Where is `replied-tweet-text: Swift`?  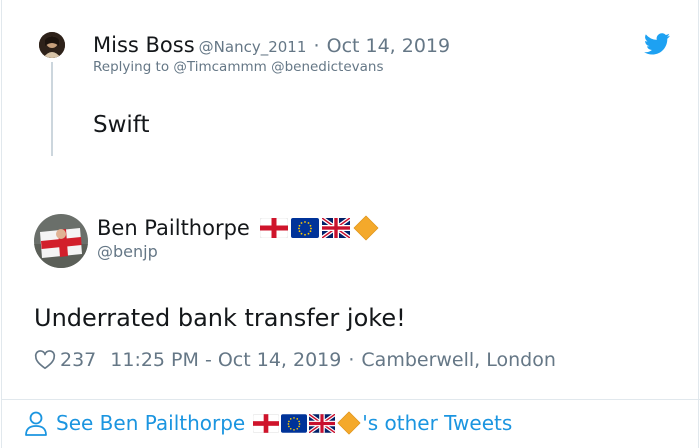 replied-tweet-text: Swift is located at coordinates (121, 125).